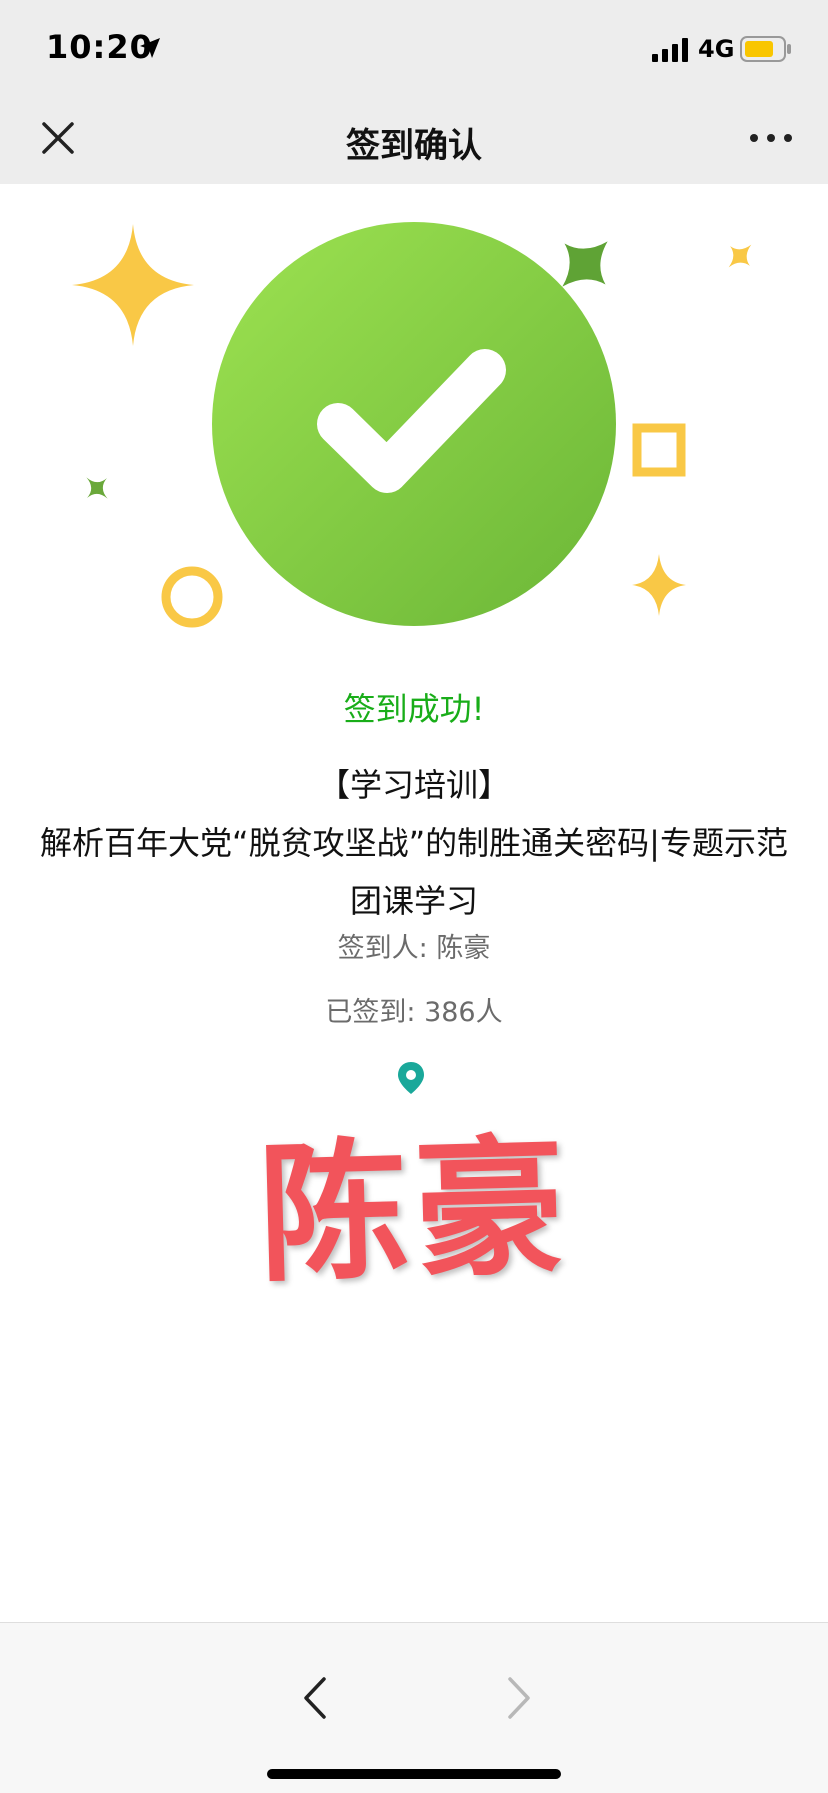  I want to click on signal-icon, so click(670, 50).